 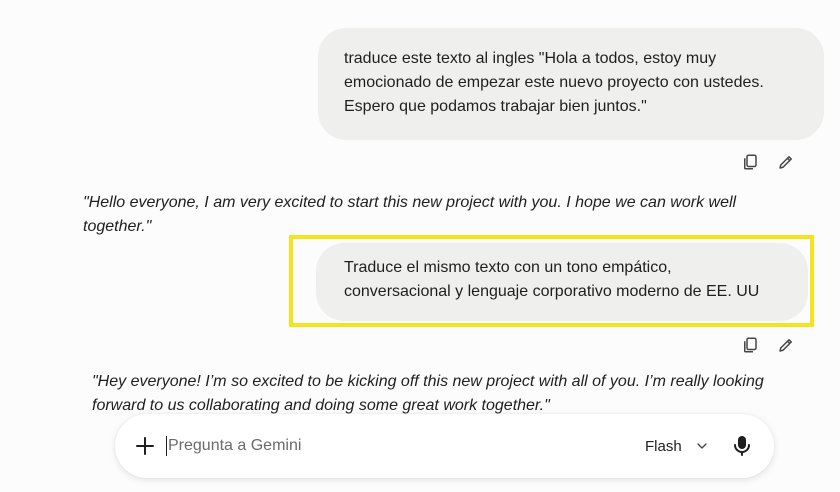 I want to click on prompt-input, so click(x=358, y=446).